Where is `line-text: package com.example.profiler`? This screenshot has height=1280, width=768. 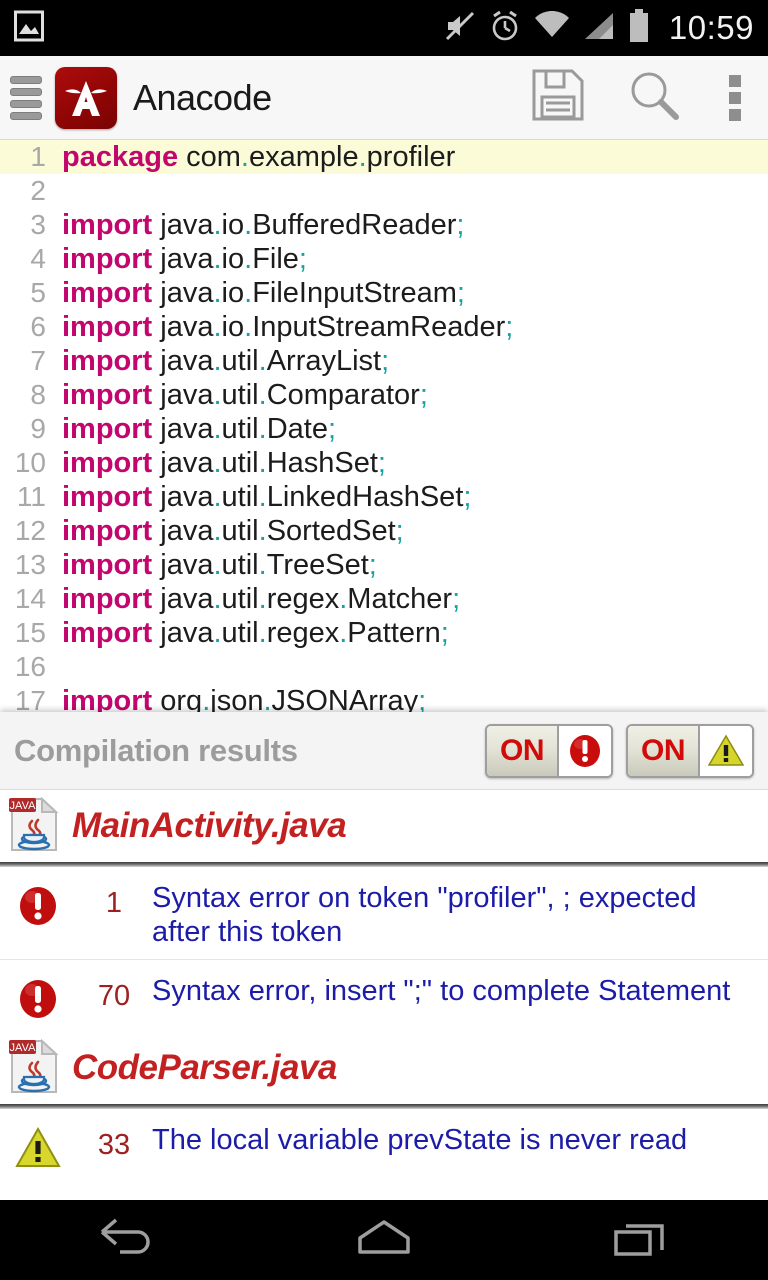
line-text: package com.example.profiler is located at coordinates (259, 156).